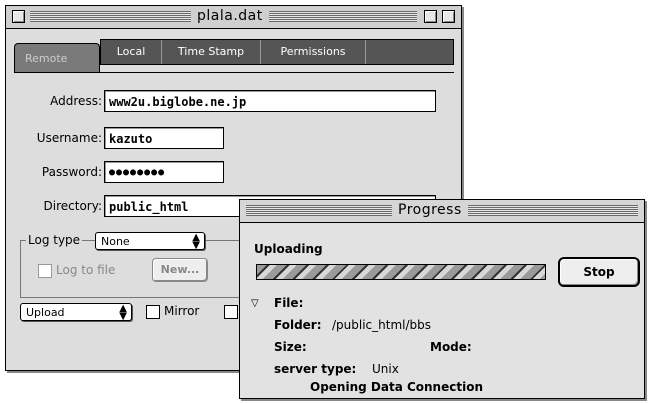  Describe the element at coordinates (385, 369) in the screenshot. I see `server-type-value: Unix` at that location.